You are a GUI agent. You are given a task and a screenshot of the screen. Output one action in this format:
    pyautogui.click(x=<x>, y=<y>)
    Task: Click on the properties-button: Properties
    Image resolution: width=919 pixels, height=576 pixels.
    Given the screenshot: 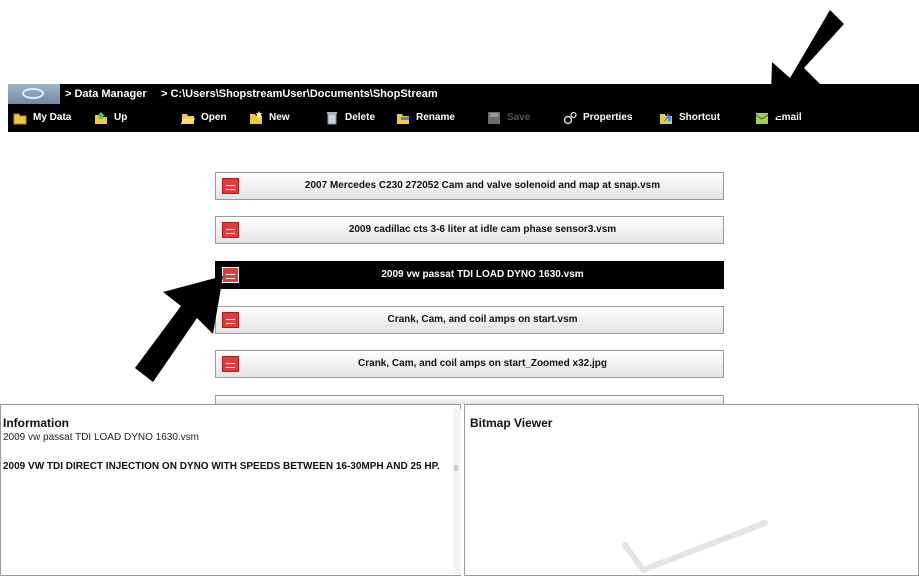 What is the action you would take?
    pyautogui.click(x=597, y=118)
    